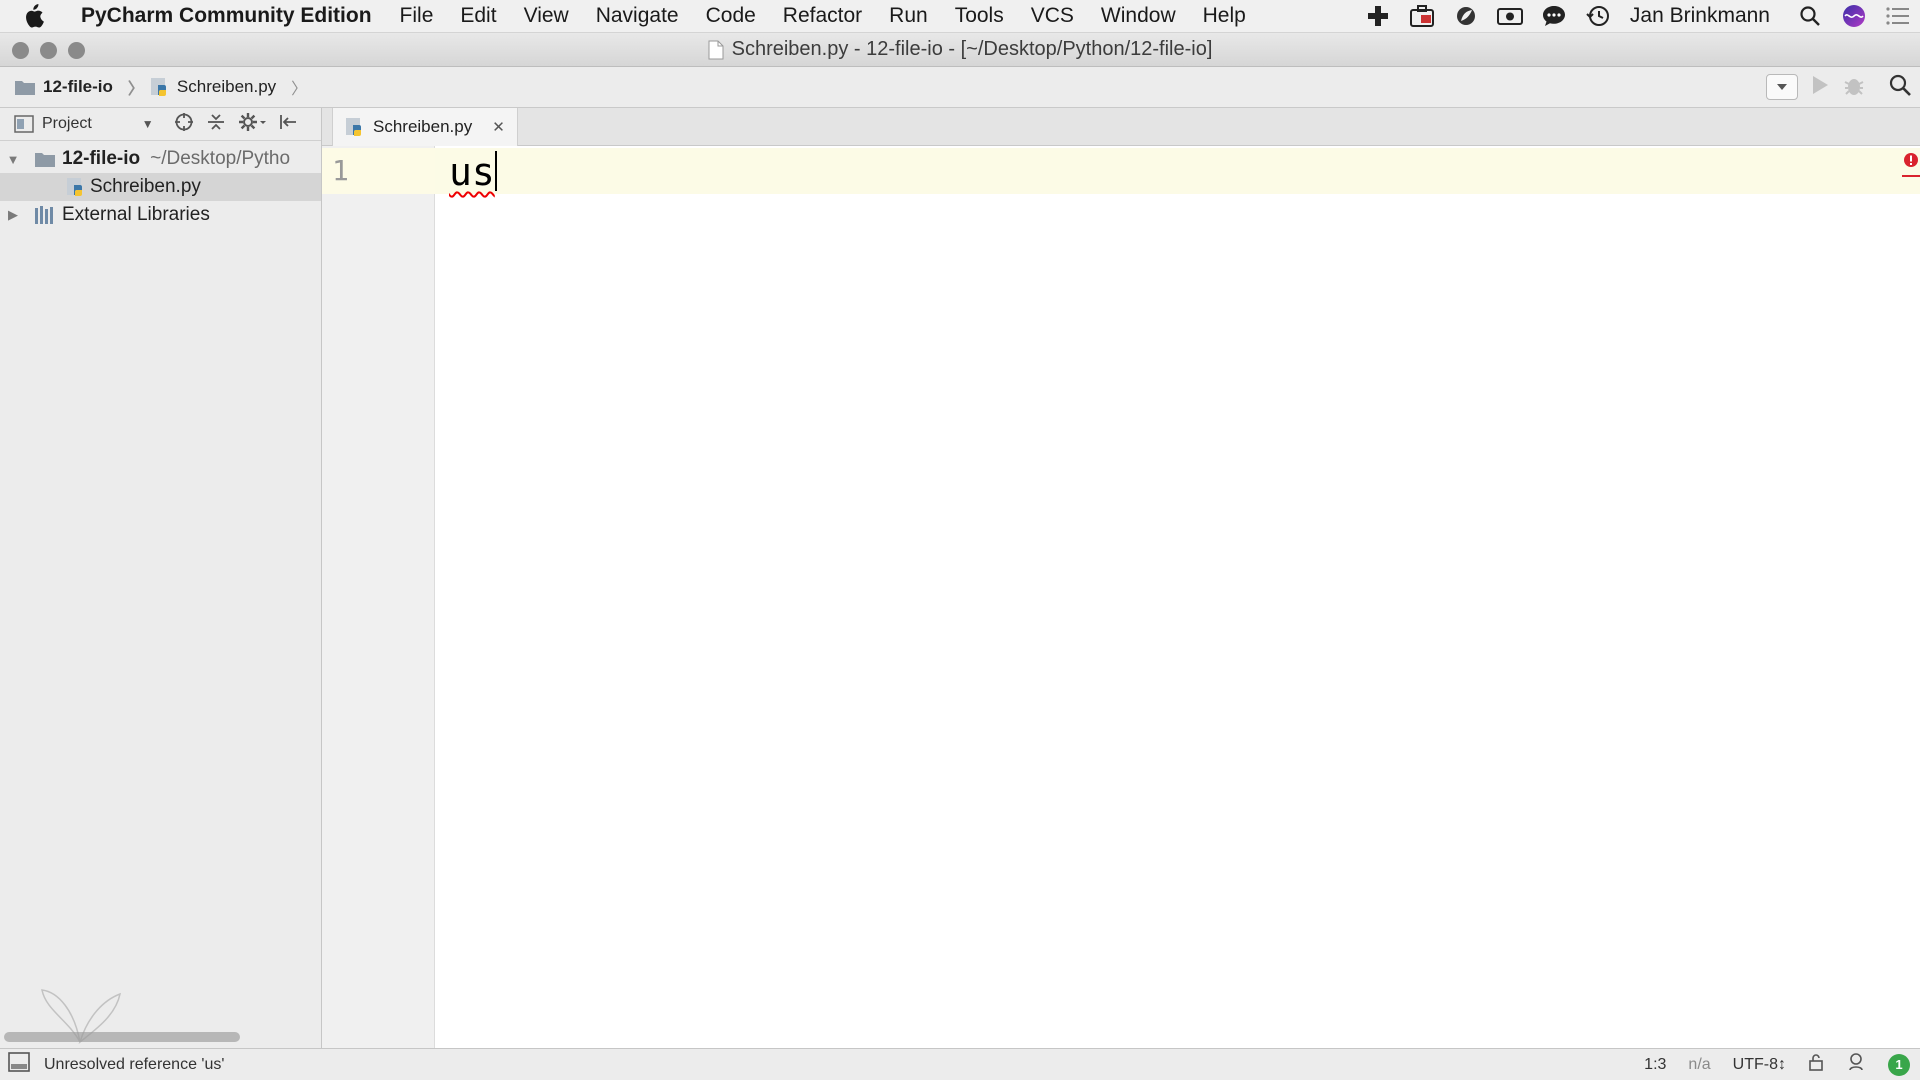 This screenshot has height=1080, width=1920. Describe the element at coordinates (1854, 87) in the screenshot. I see `debug-icon` at that location.